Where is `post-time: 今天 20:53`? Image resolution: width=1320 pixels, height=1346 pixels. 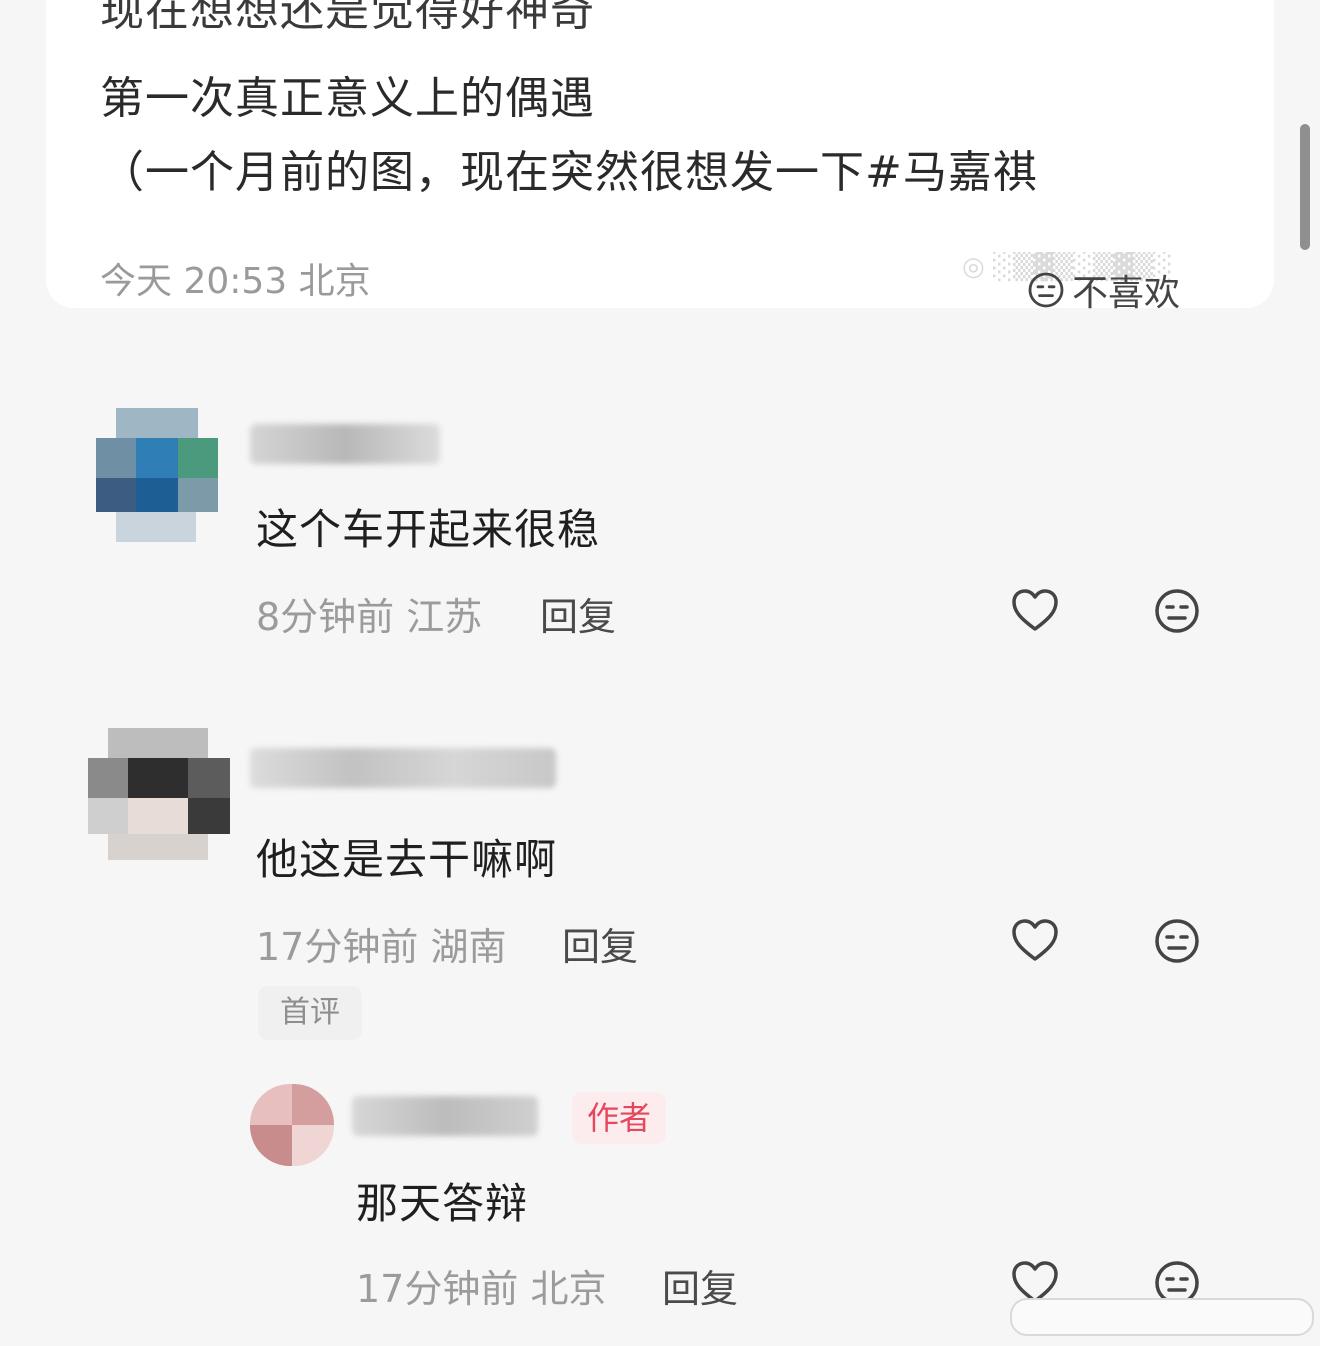 post-time: 今天 20:53 is located at coordinates (194, 281).